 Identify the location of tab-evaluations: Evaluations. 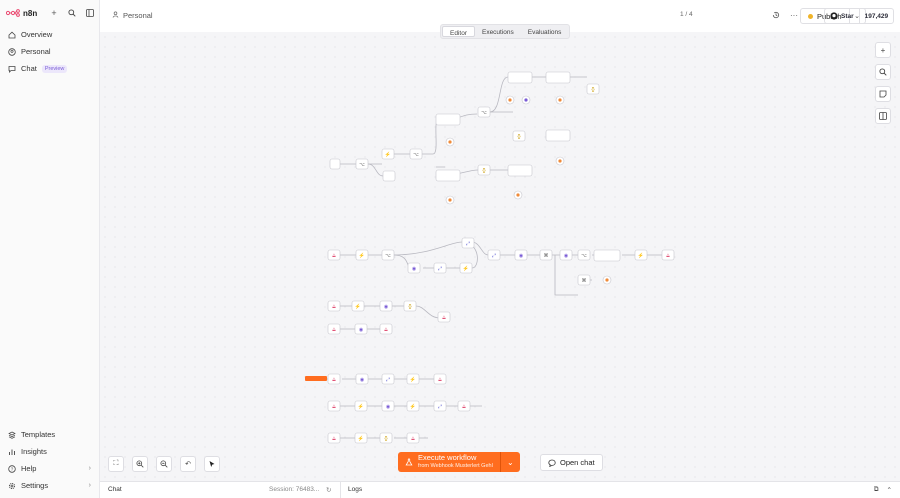
(545, 31).